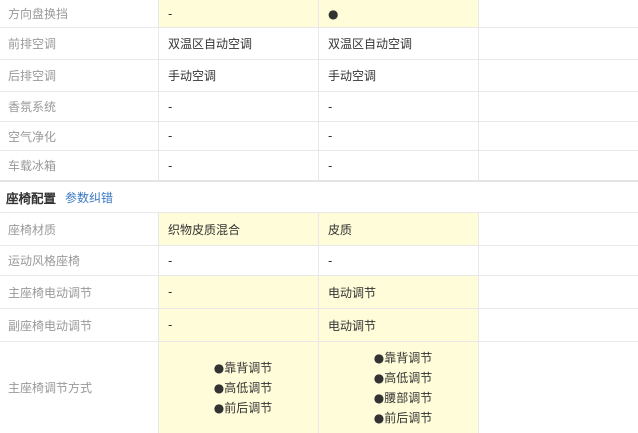 The height and width of the screenshot is (433, 638). I want to click on spec-value-2: ●, so click(399, 13).